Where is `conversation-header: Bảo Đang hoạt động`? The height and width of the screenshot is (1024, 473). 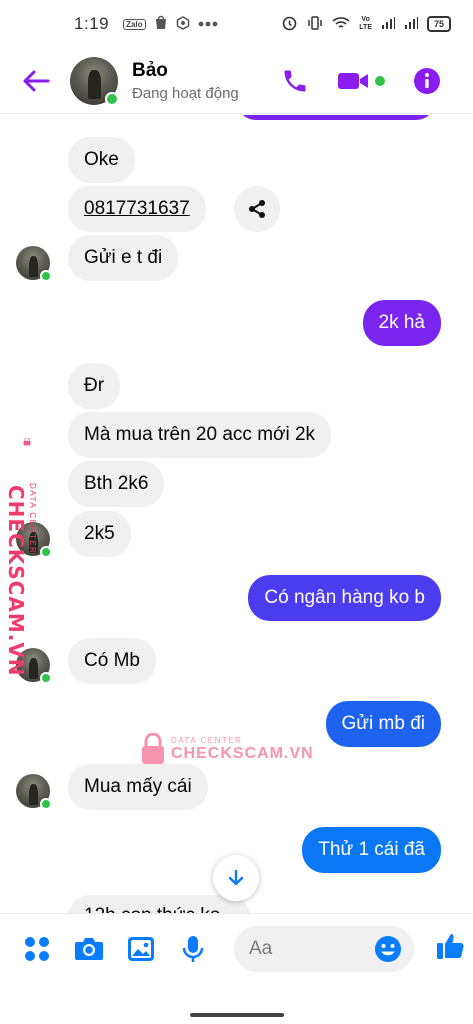 conversation-header: Bảo Đang hoạt động is located at coordinates (236, 81).